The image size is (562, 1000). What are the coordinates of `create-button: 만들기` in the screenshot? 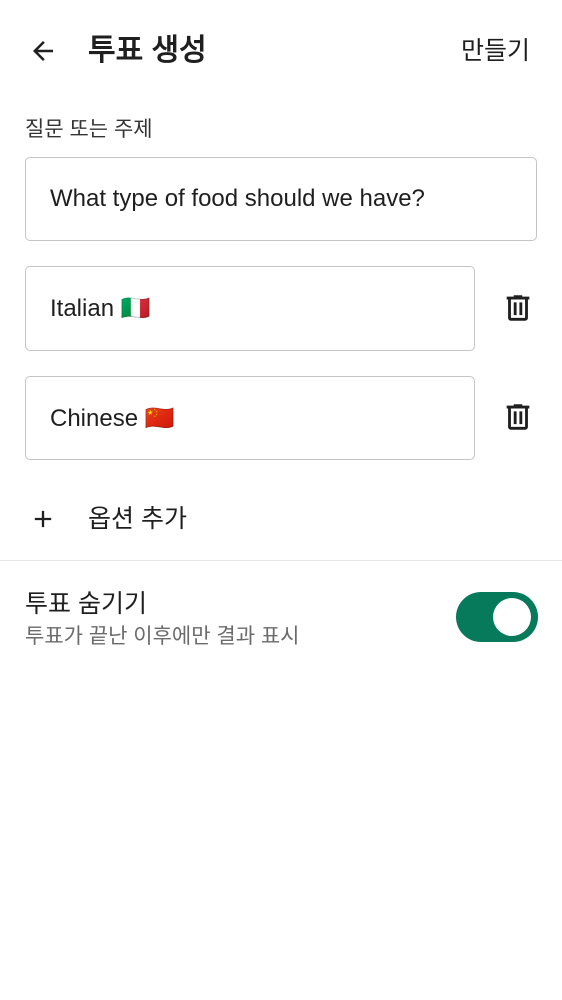 It's located at (495, 51).